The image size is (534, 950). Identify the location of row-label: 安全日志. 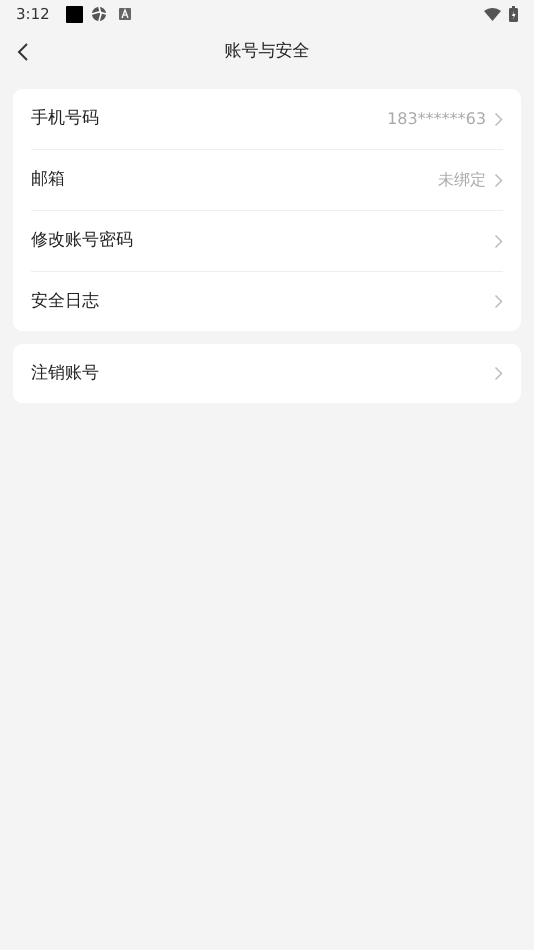
(65, 301).